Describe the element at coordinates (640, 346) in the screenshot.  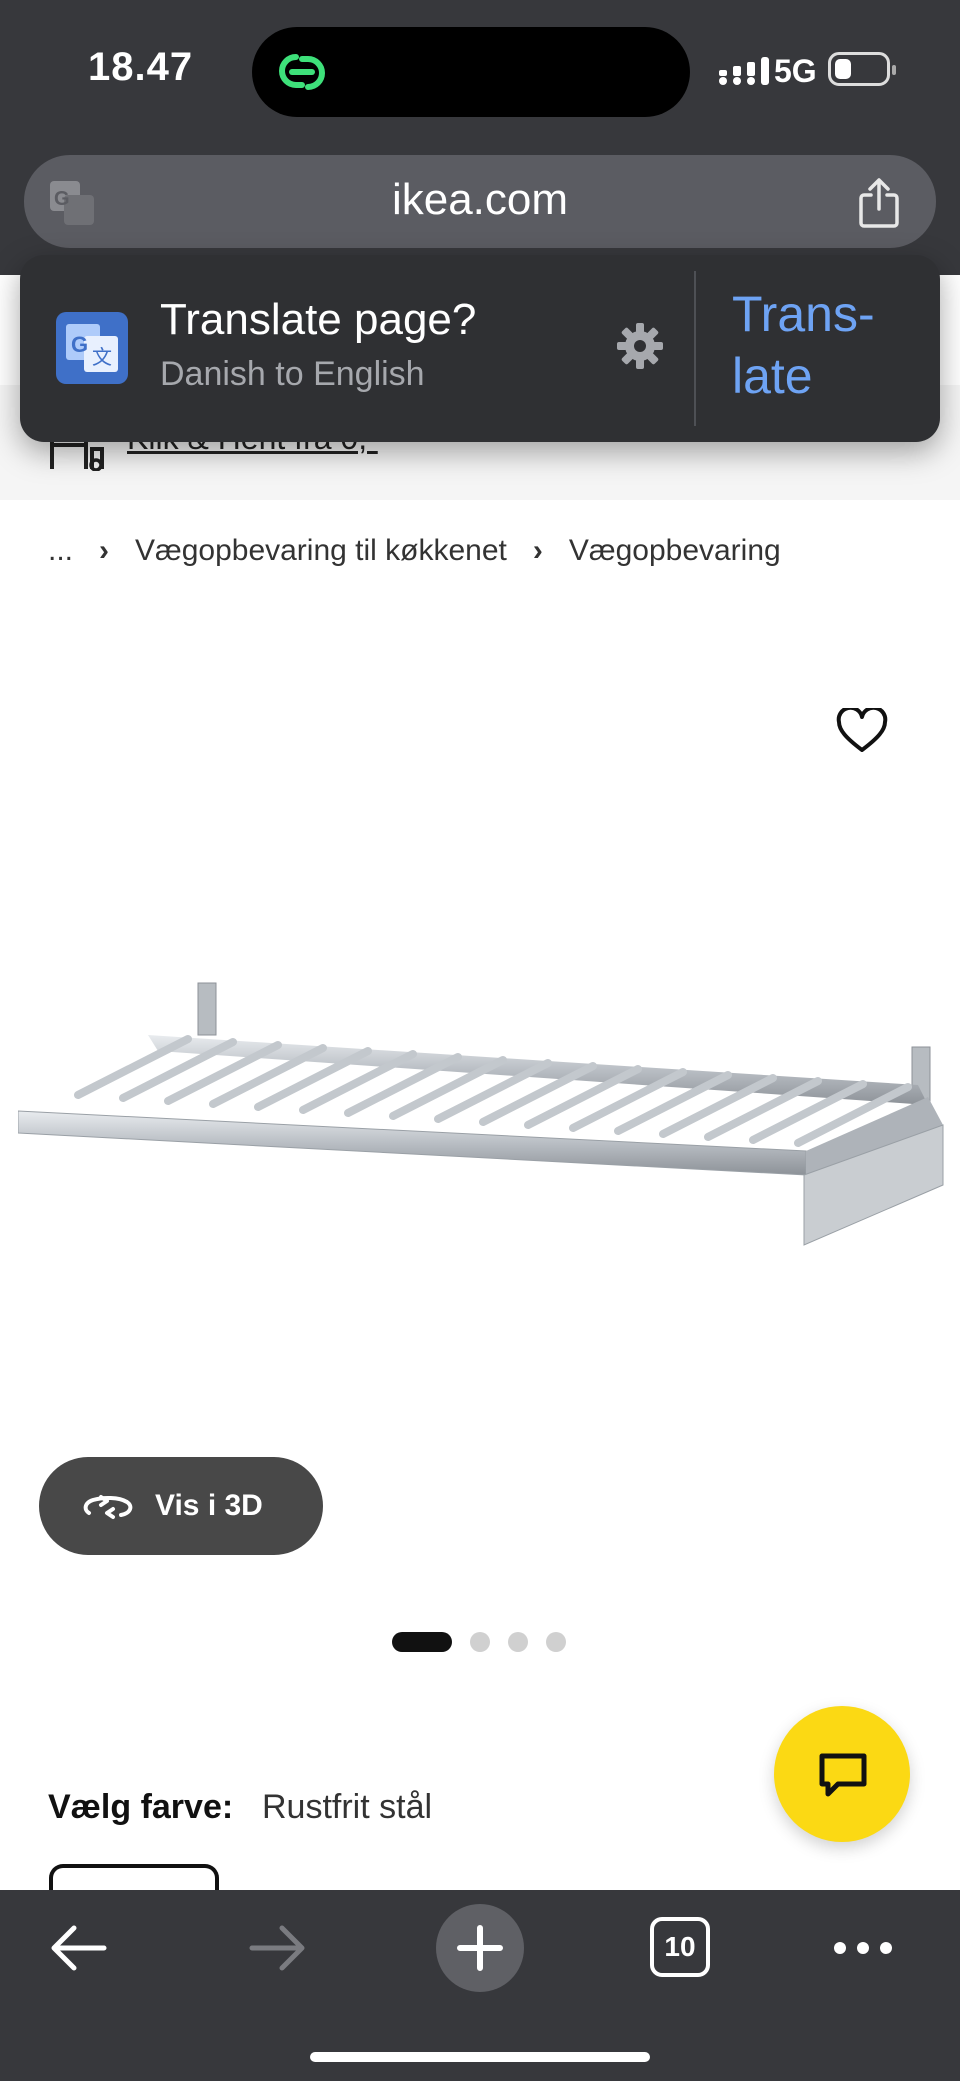
I see `gear-icon` at that location.